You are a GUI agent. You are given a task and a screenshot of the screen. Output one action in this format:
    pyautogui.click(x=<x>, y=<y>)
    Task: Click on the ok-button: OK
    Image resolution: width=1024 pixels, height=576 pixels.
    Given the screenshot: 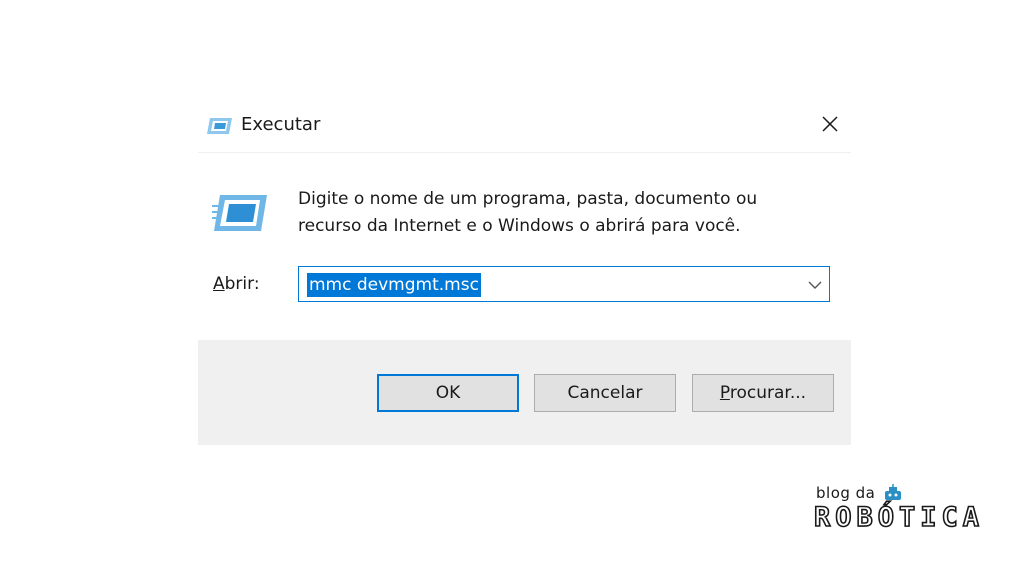 What is the action you would take?
    pyautogui.click(x=448, y=393)
    